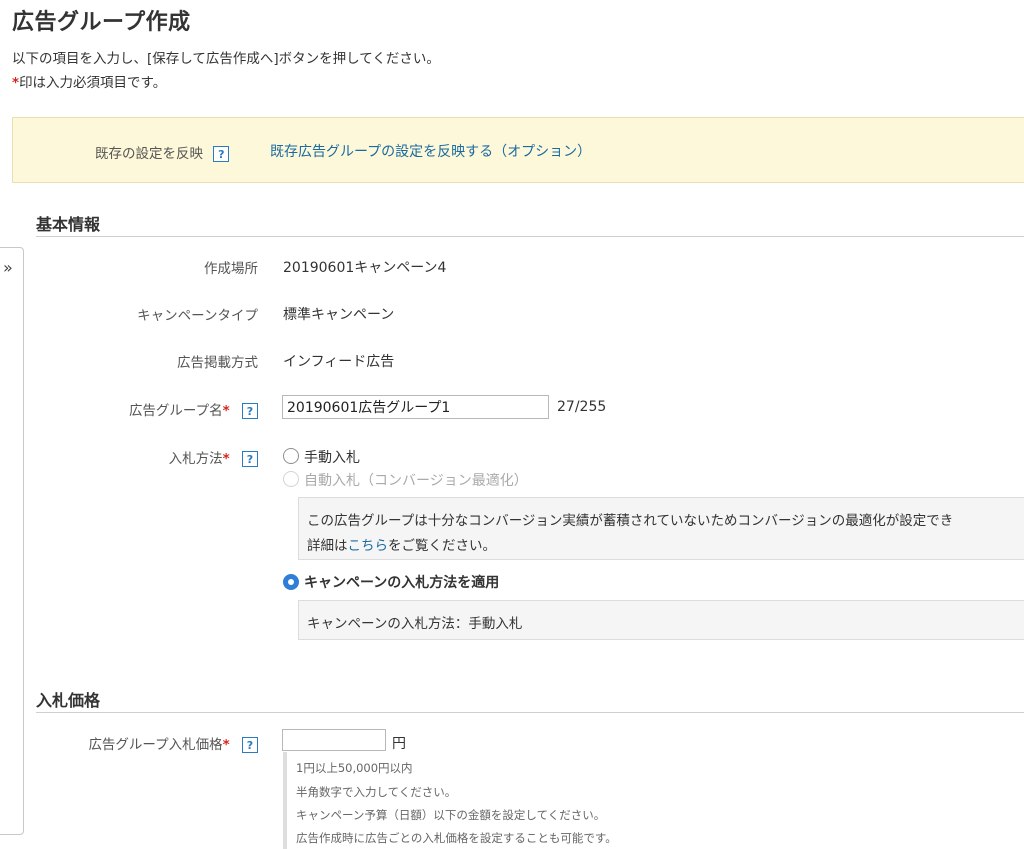 Image resolution: width=1024 pixels, height=849 pixels. What do you see at coordinates (368, 546) in the screenshot?
I see `details-link: こちら` at bounding box center [368, 546].